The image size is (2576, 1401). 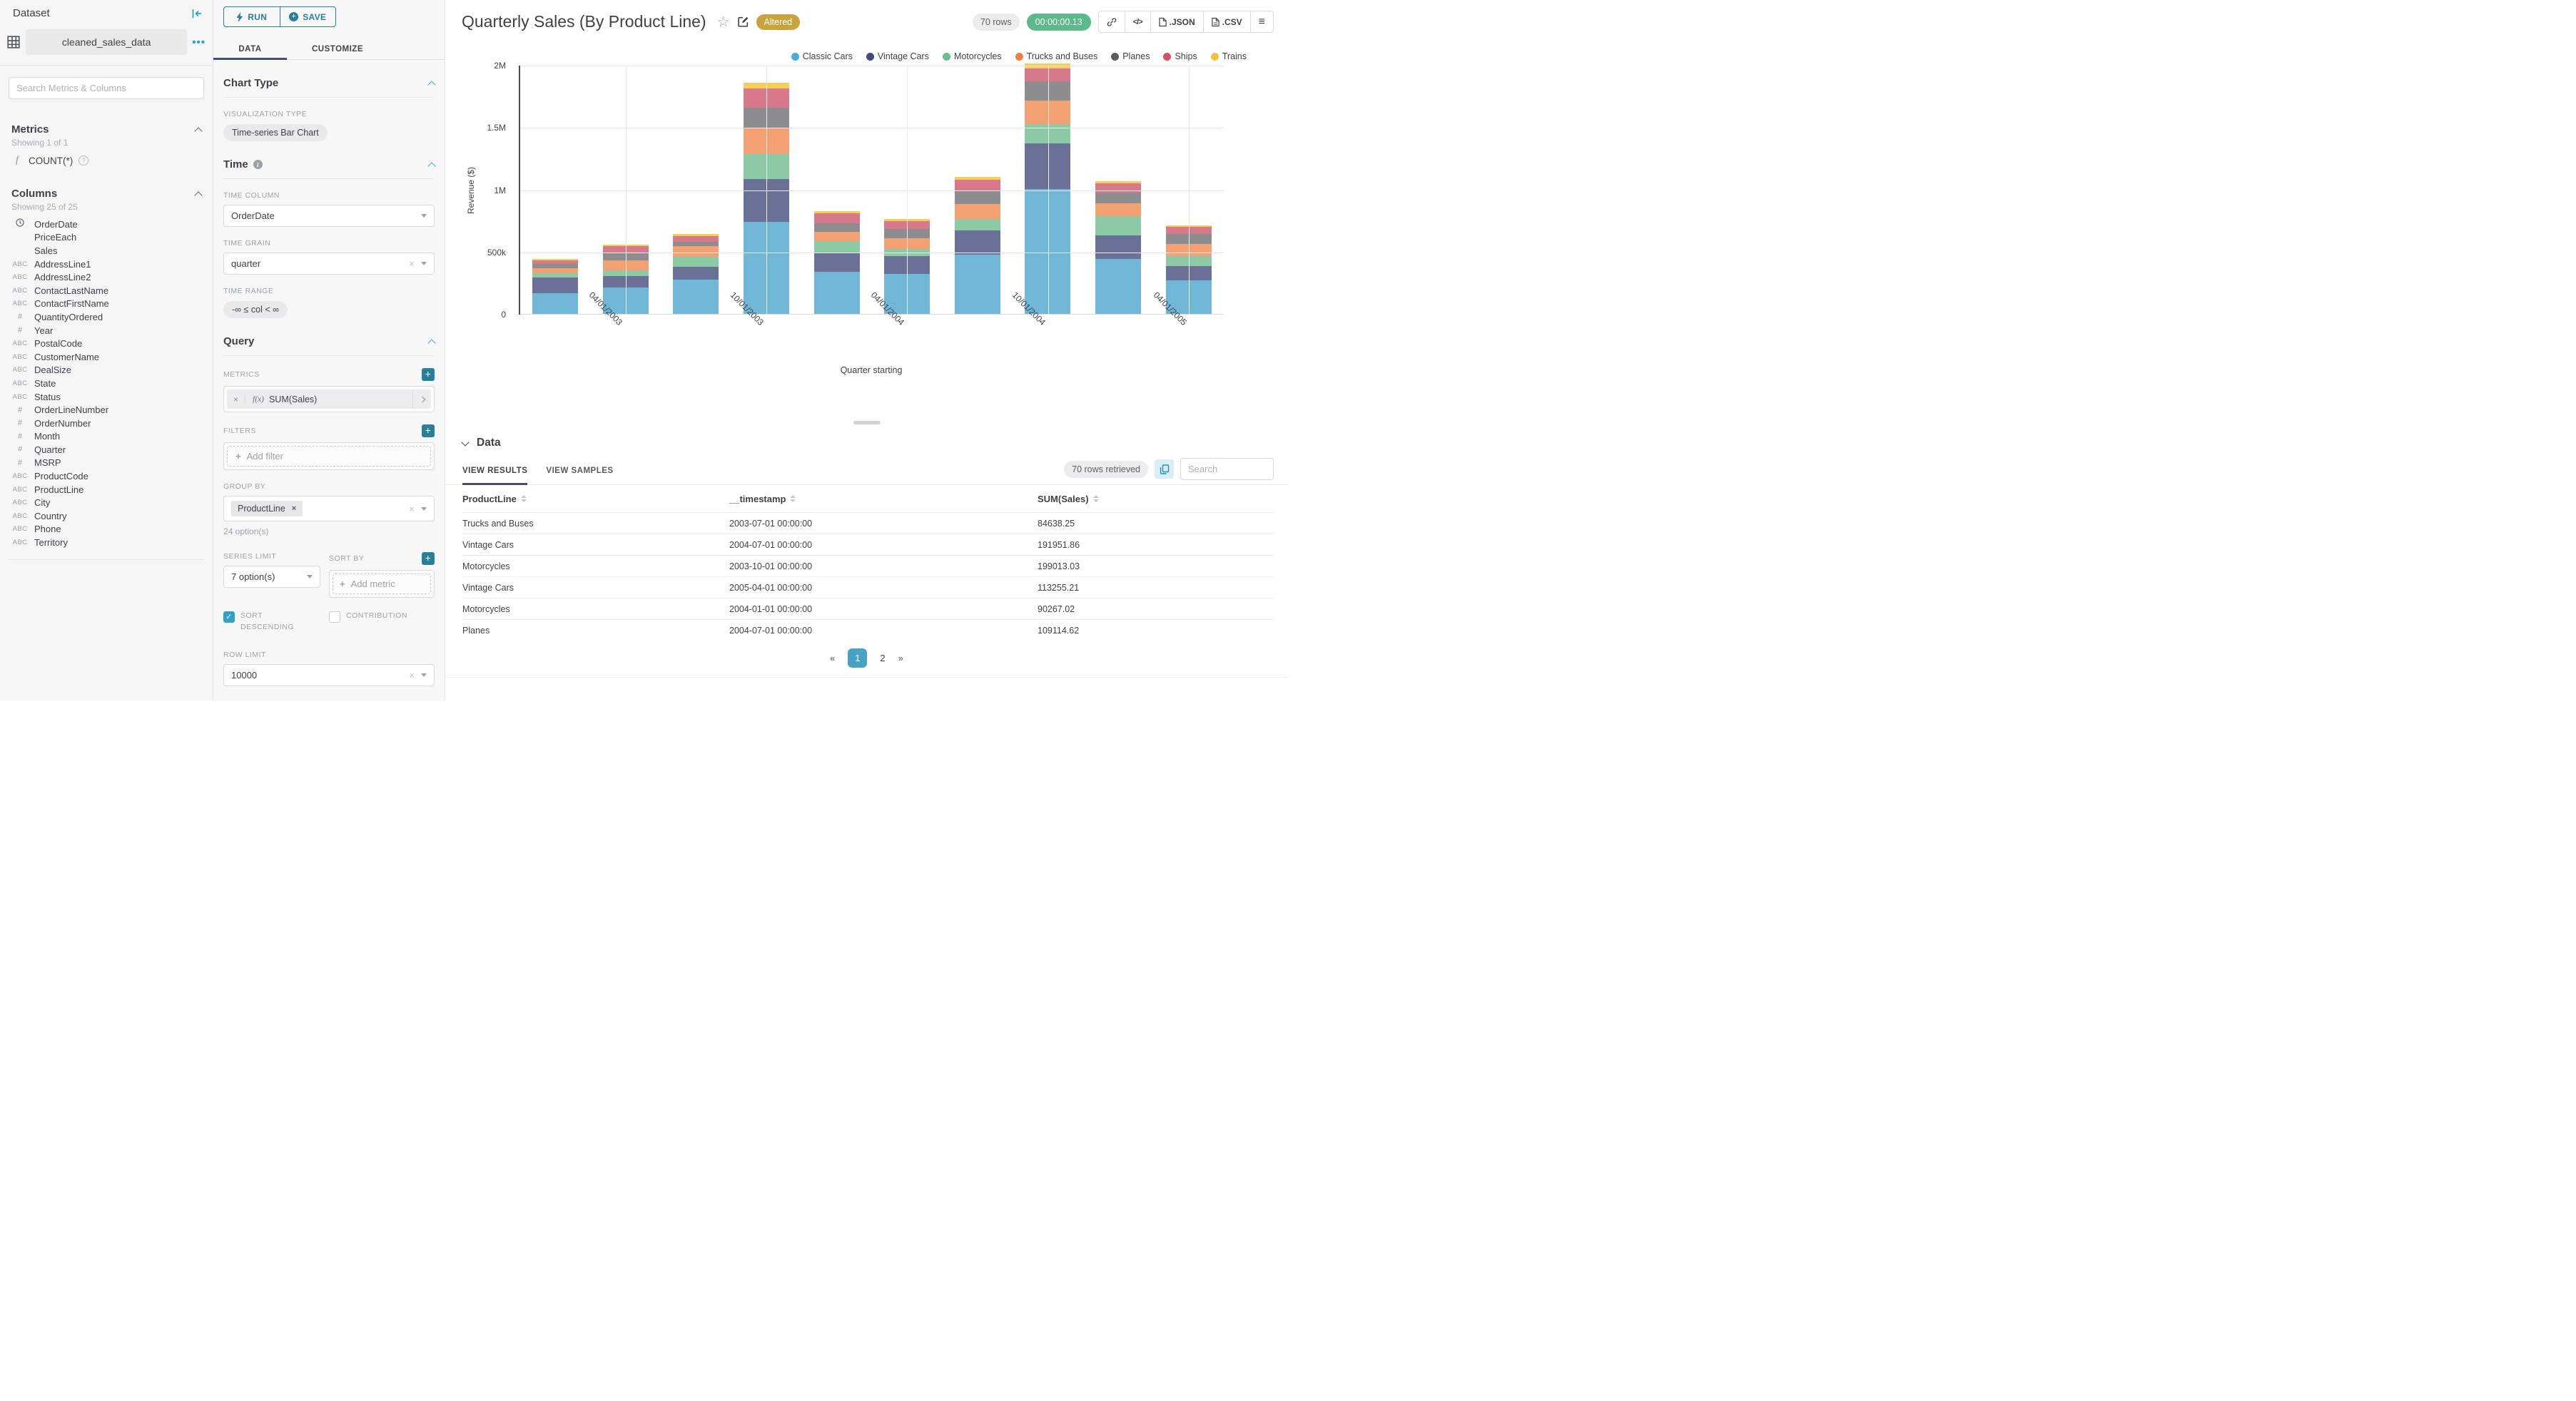 I want to click on group-by-select: ProductLine × ×, so click(x=329, y=508).